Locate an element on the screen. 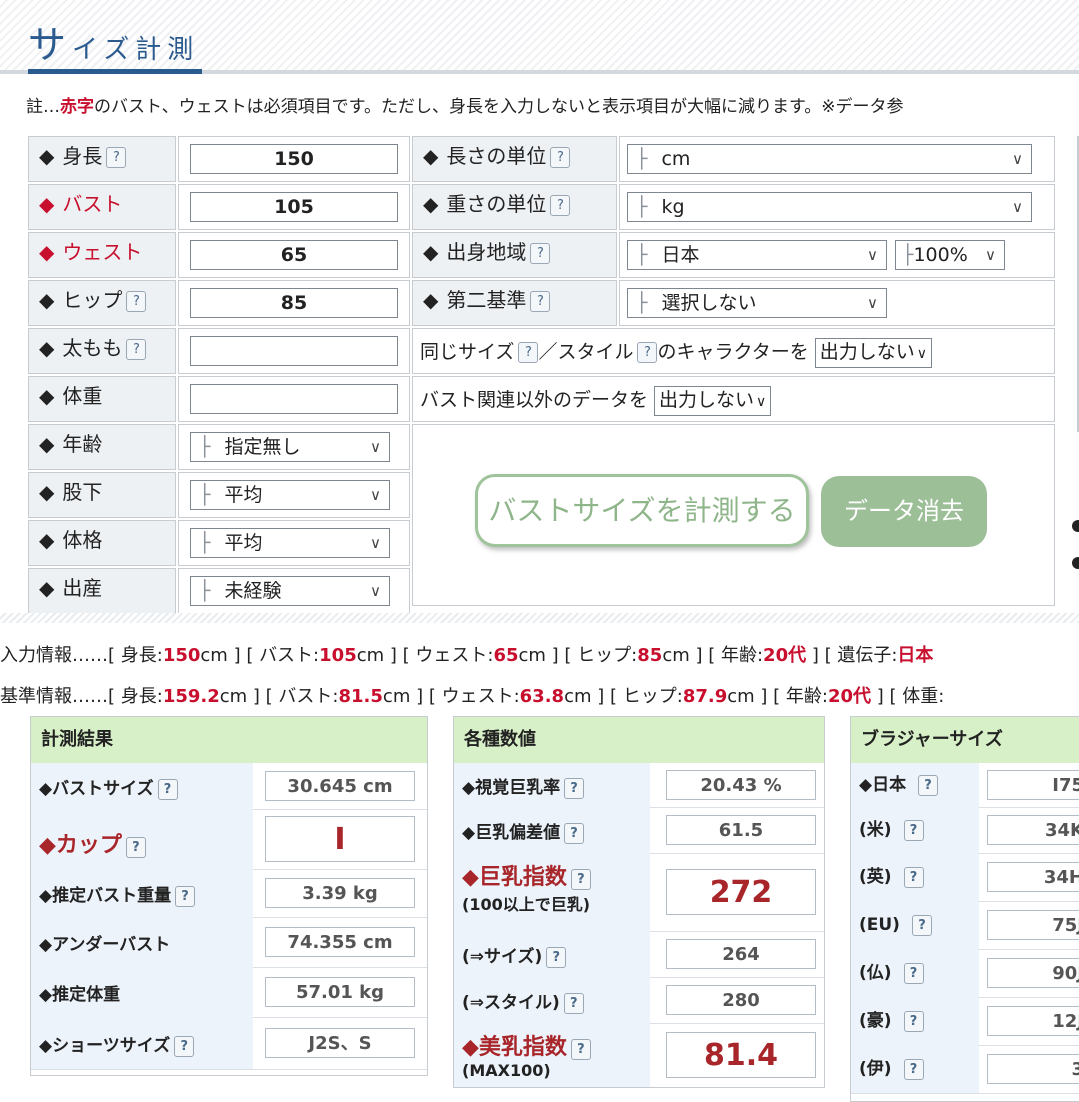 The width and height of the screenshot is (1079, 1102). result-value: 264 is located at coordinates (741, 954).